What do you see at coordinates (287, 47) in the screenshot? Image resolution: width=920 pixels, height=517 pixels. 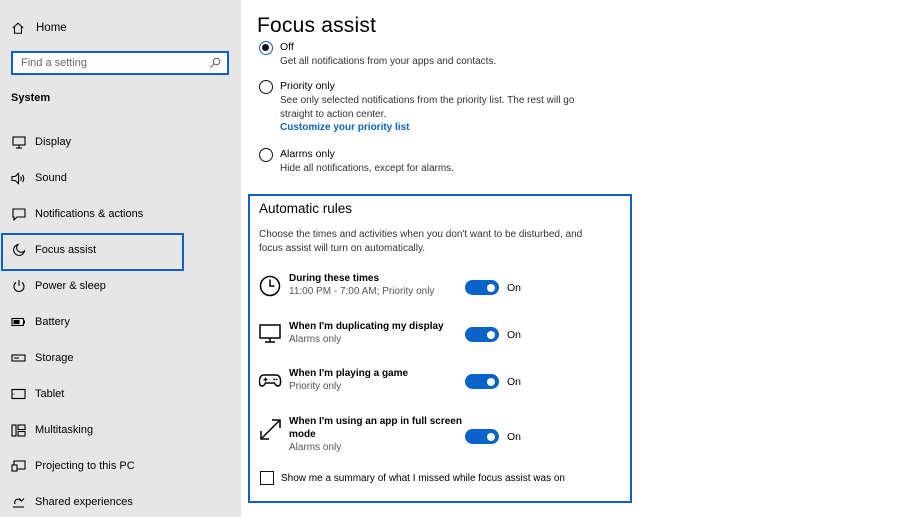 I see `radio-label: Off` at bounding box center [287, 47].